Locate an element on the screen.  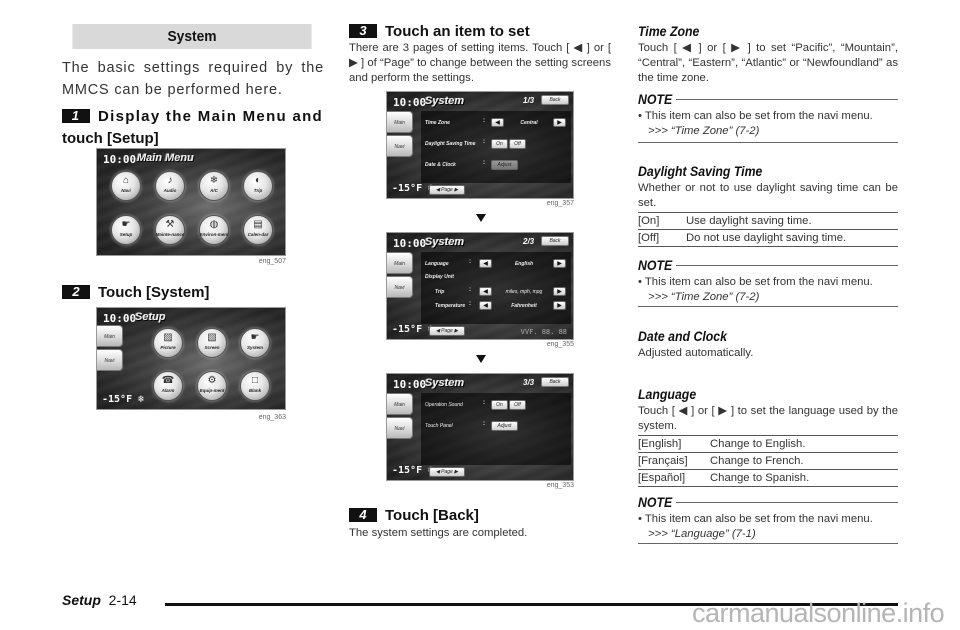
option-desc: Do not use daylight saving time. is located at coordinates (792, 238).